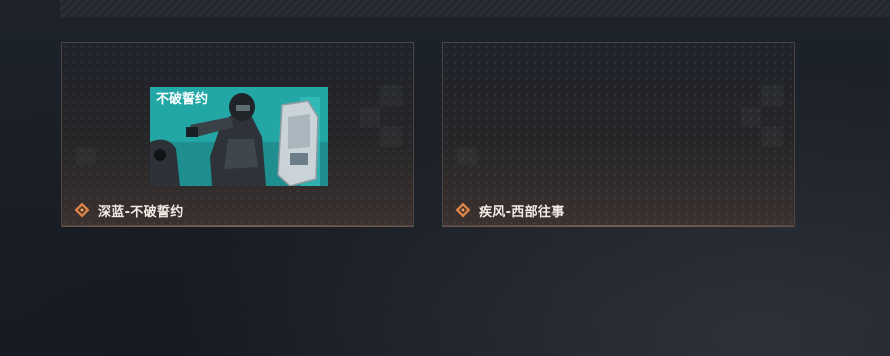 This screenshot has width=890, height=356. Describe the element at coordinates (522, 212) in the screenshot. I see `skin-name: 疾风-西部往事` at that location.